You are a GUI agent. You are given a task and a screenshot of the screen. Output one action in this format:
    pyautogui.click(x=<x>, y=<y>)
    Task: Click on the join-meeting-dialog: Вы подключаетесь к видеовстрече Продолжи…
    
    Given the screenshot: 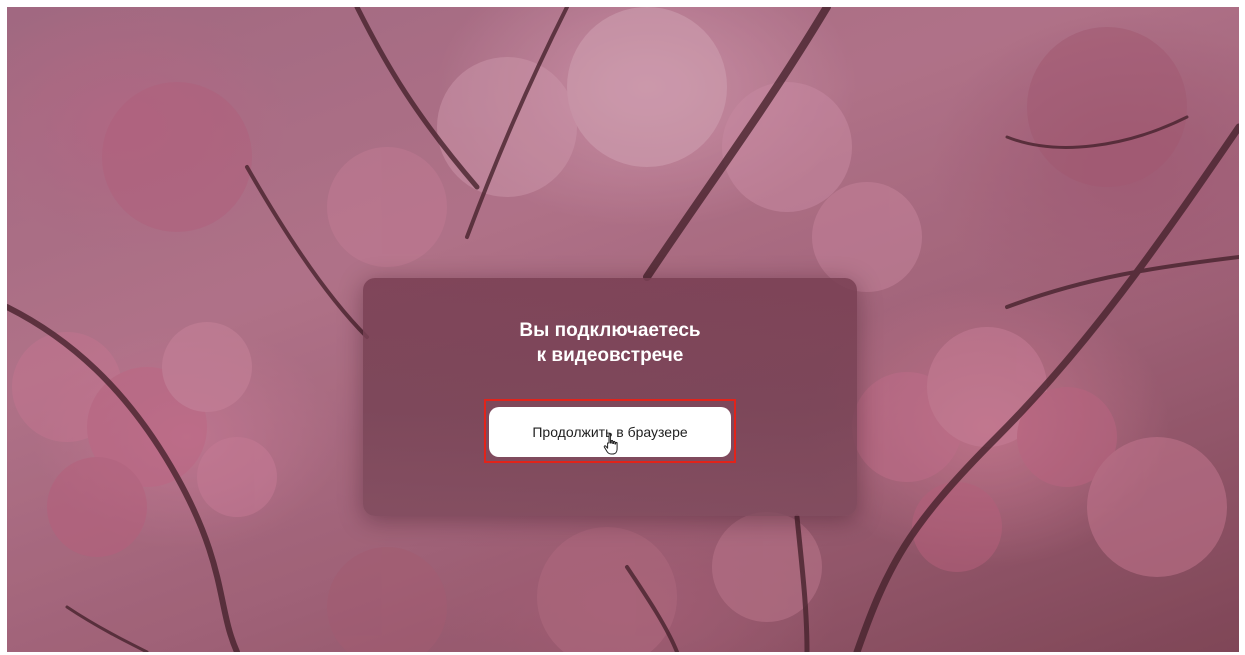 What is the action you would take?
    pyautogui.click(x=610, y=397)
    